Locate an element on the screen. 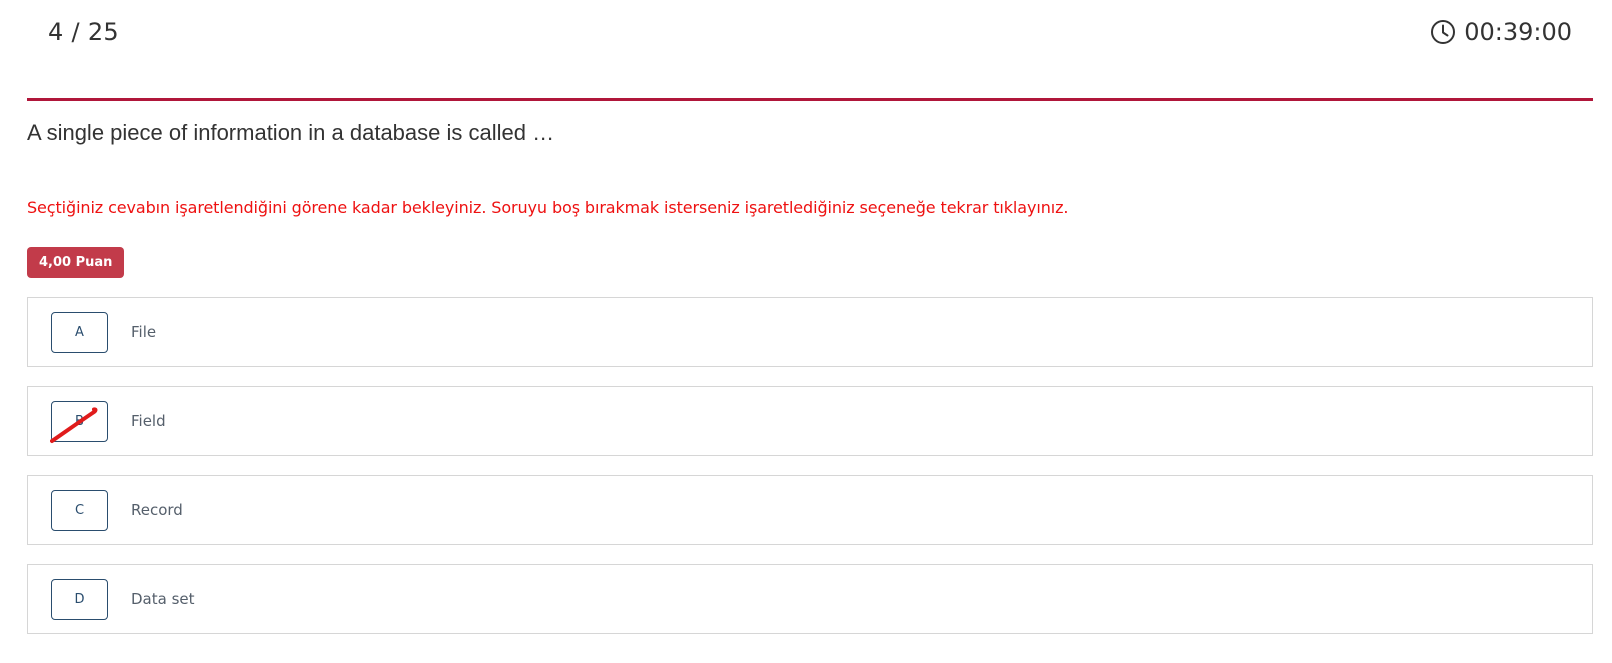 The image size is (1612, 663). header-divider is located at coordinates (810, 99).